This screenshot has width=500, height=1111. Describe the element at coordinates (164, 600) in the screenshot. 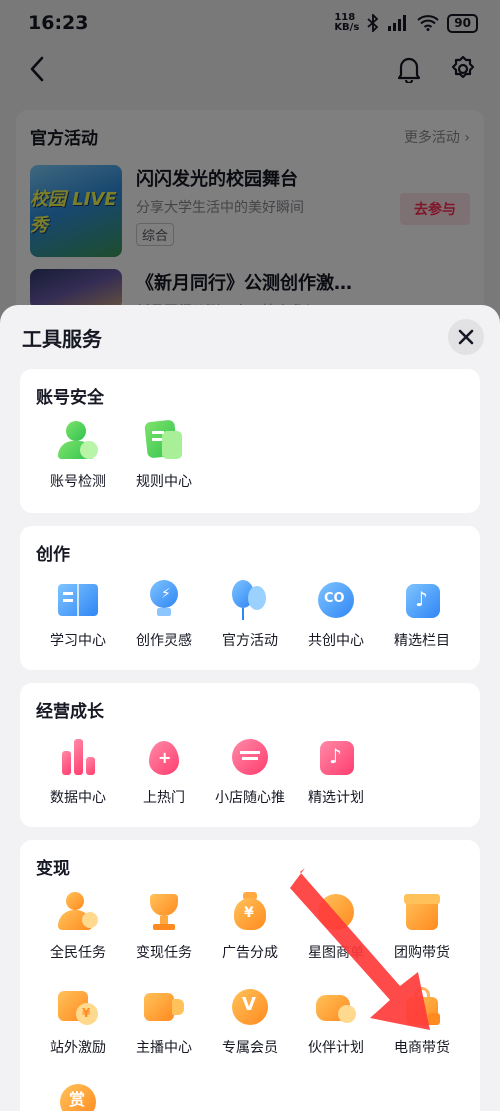

I see `bulb-icon: ⚡` at that location.